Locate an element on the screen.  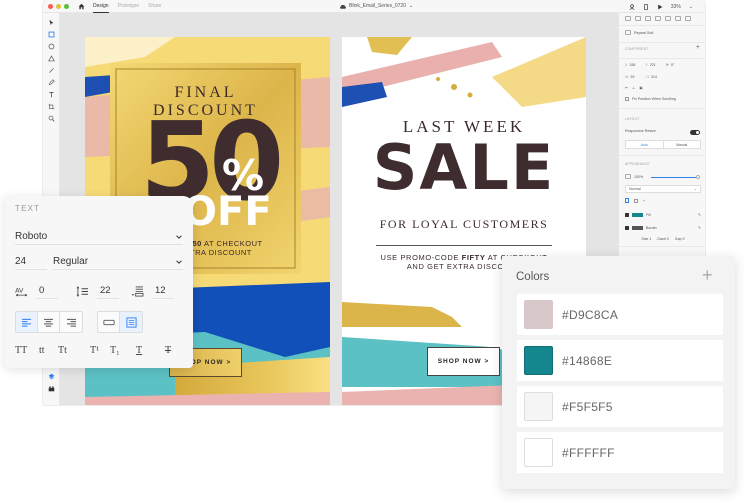
zoom-level: 33% is located at coordinates (676, 7).